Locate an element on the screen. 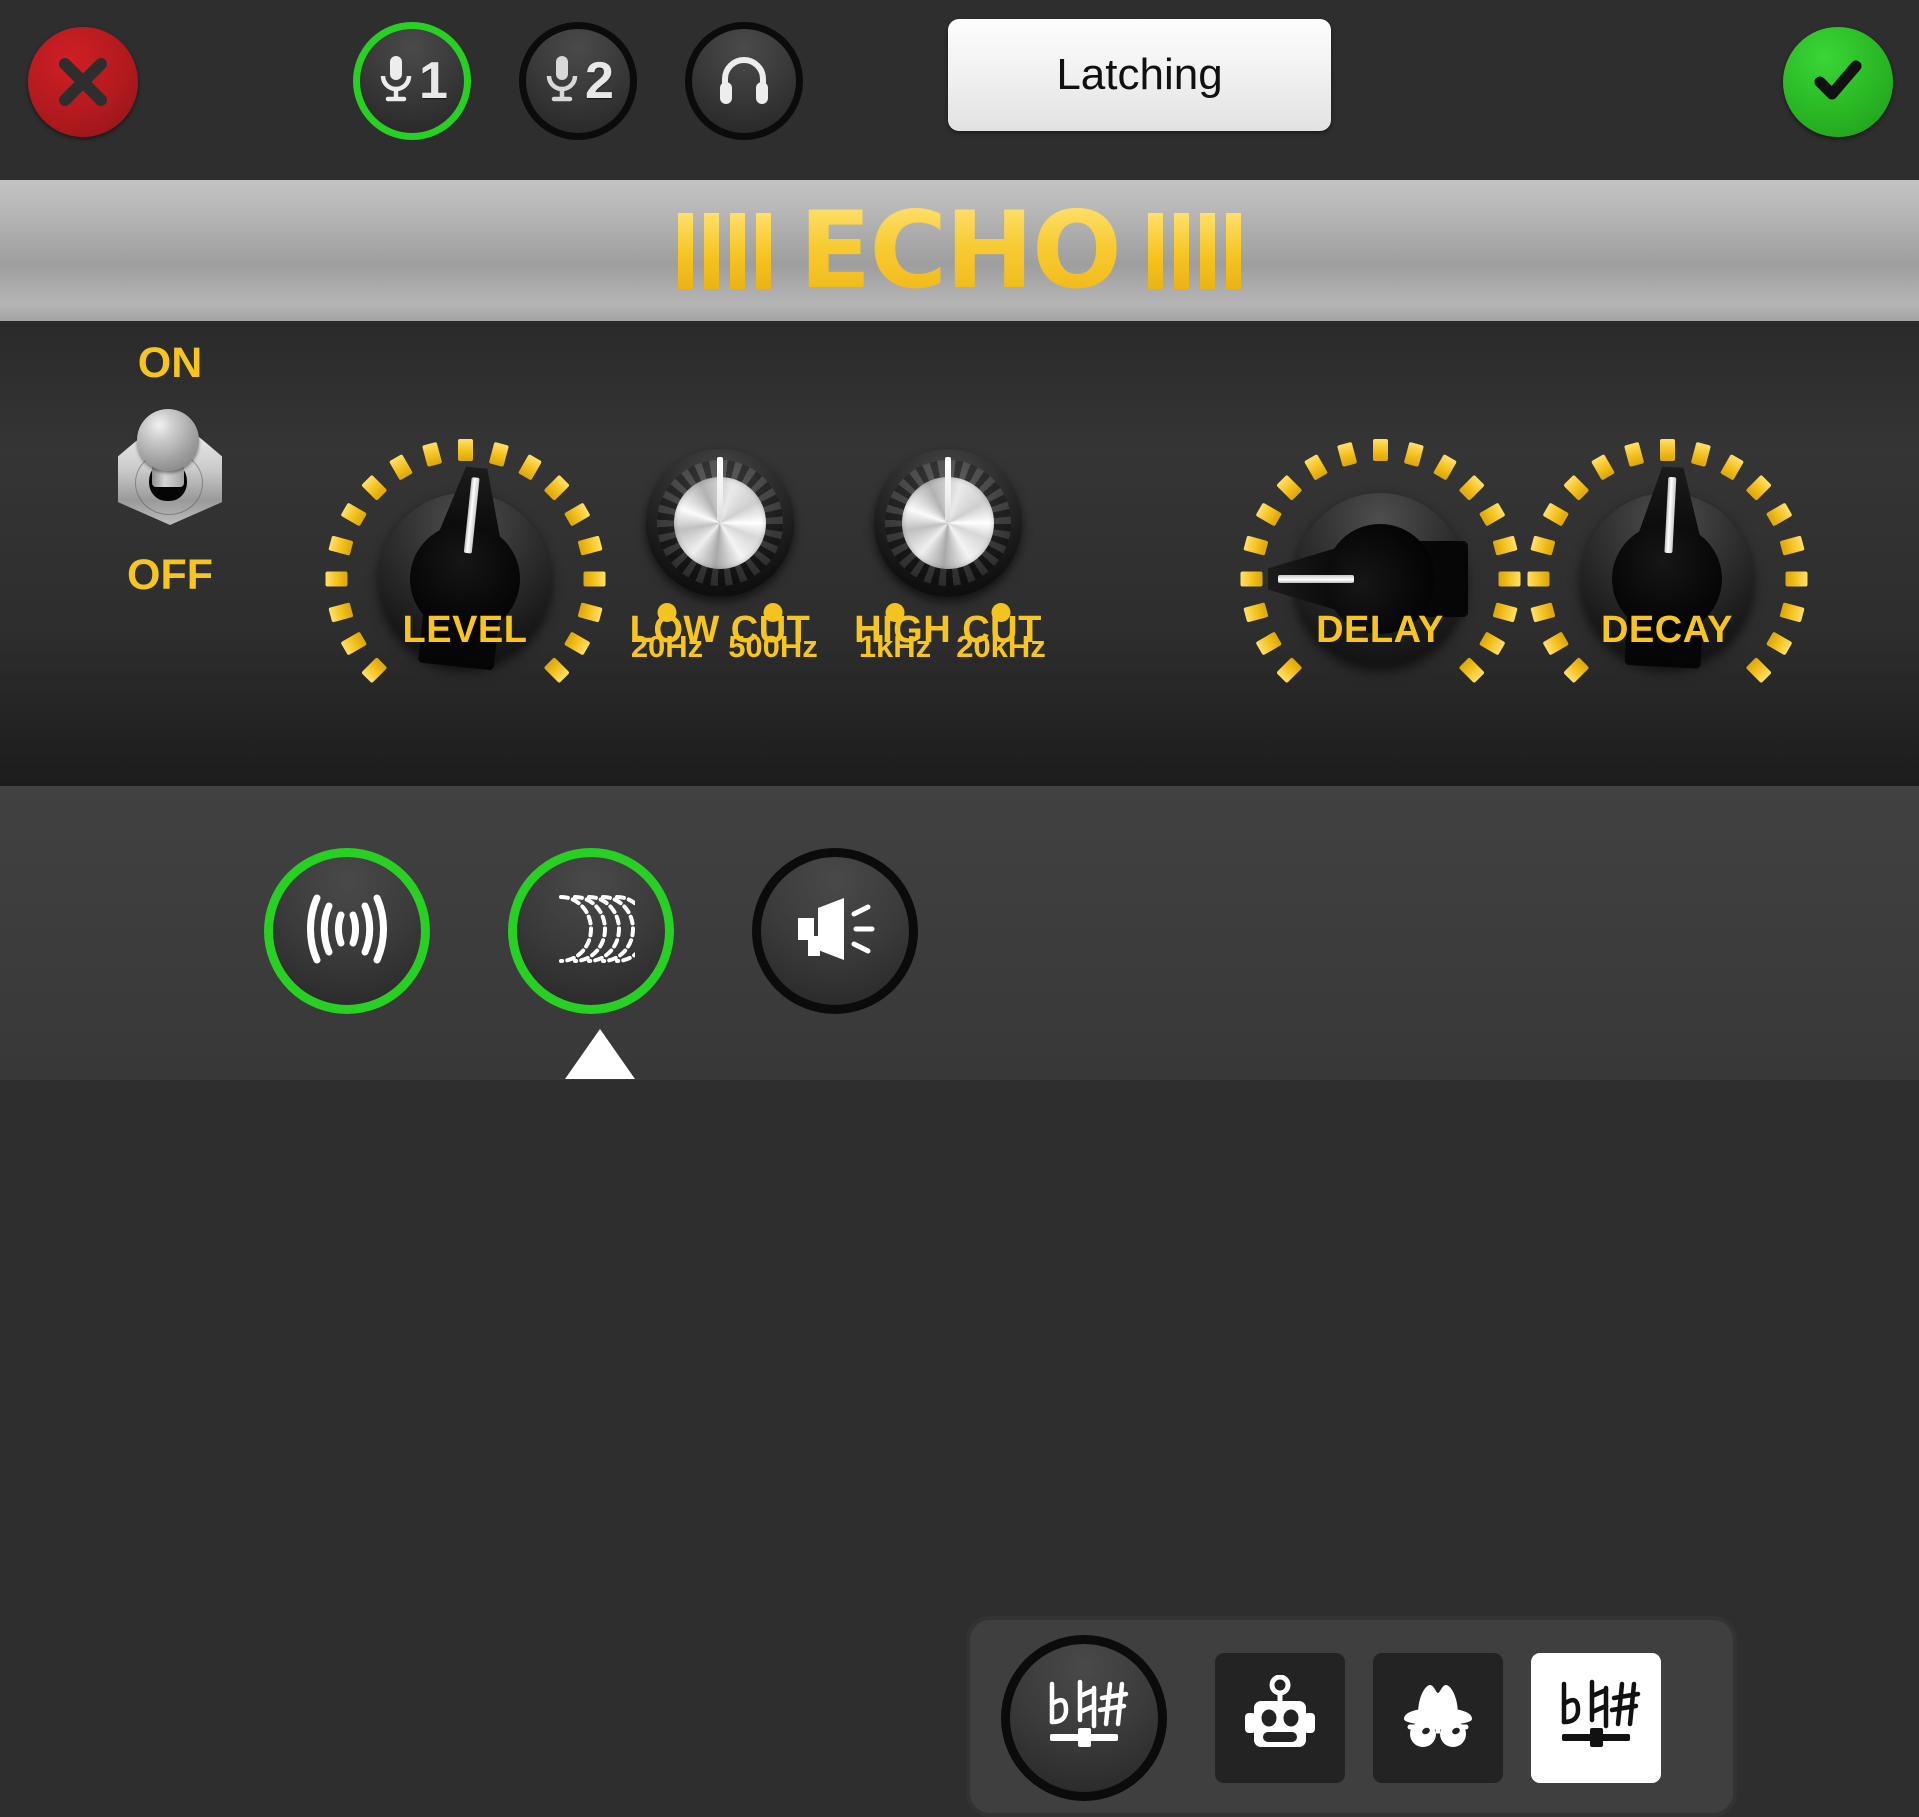 This screenshot has width=1919, height=1817. megaphone-icon is located at coordinates (835, 931).